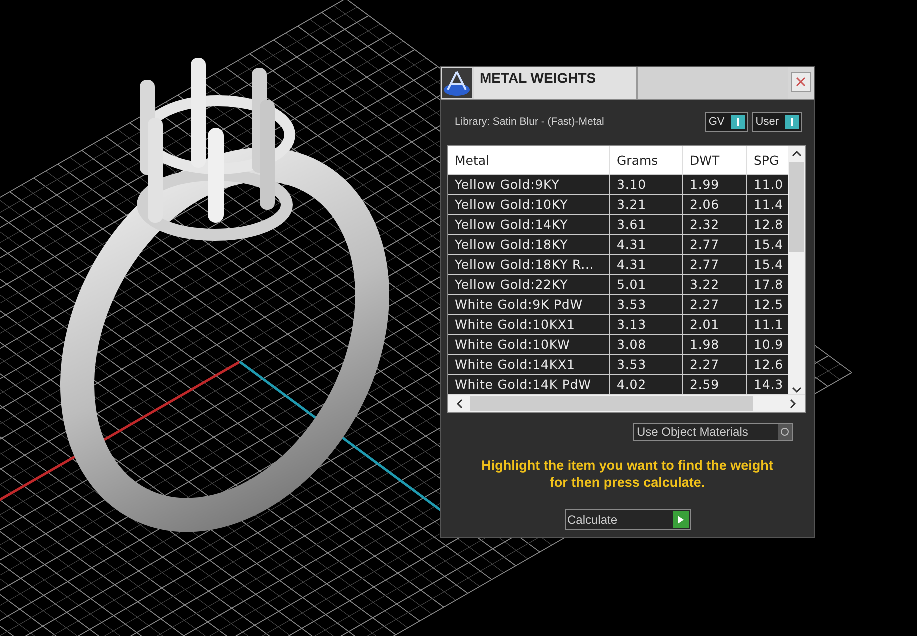  Describe the element at coordinates (726, 122) in the screenshot. I see `filter-toggle: GV` at that location.